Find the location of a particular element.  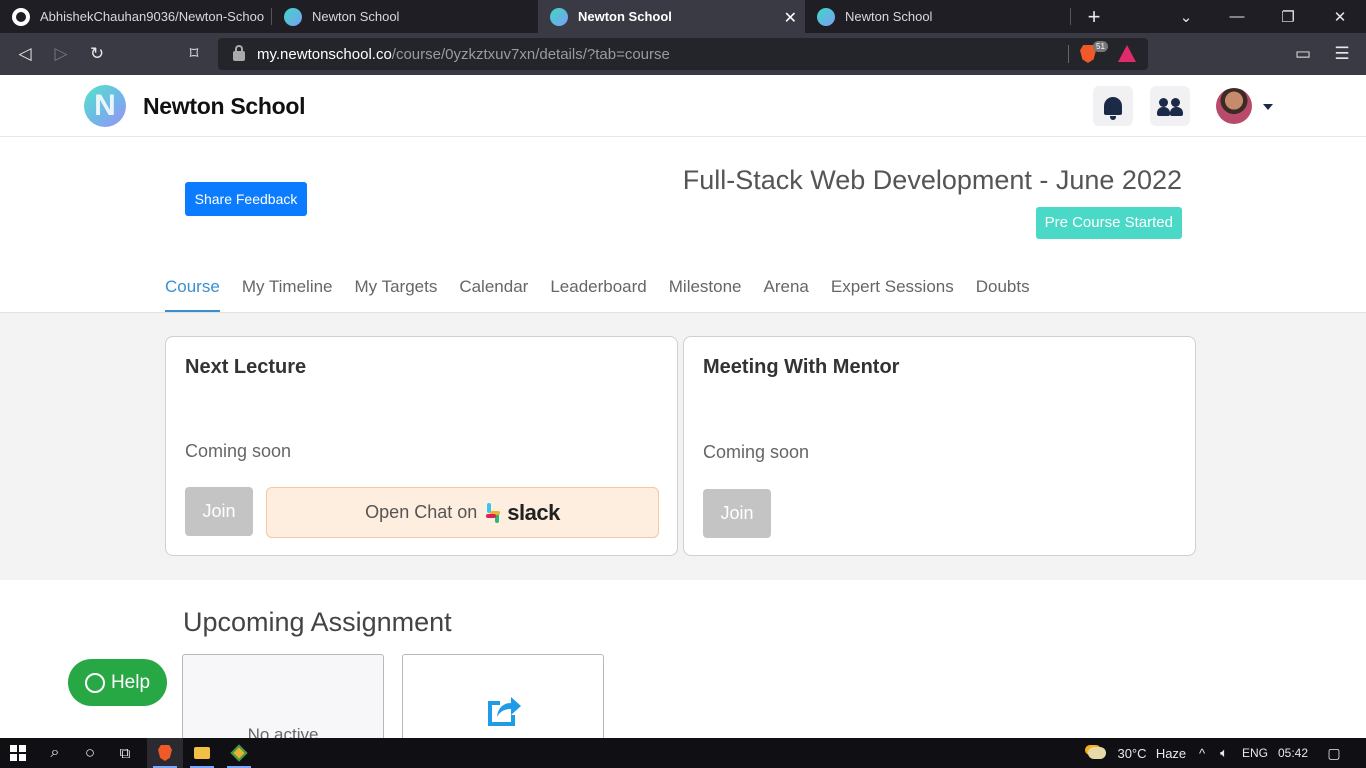

card-title: Next Lecture is located at coordinates (246, 367).